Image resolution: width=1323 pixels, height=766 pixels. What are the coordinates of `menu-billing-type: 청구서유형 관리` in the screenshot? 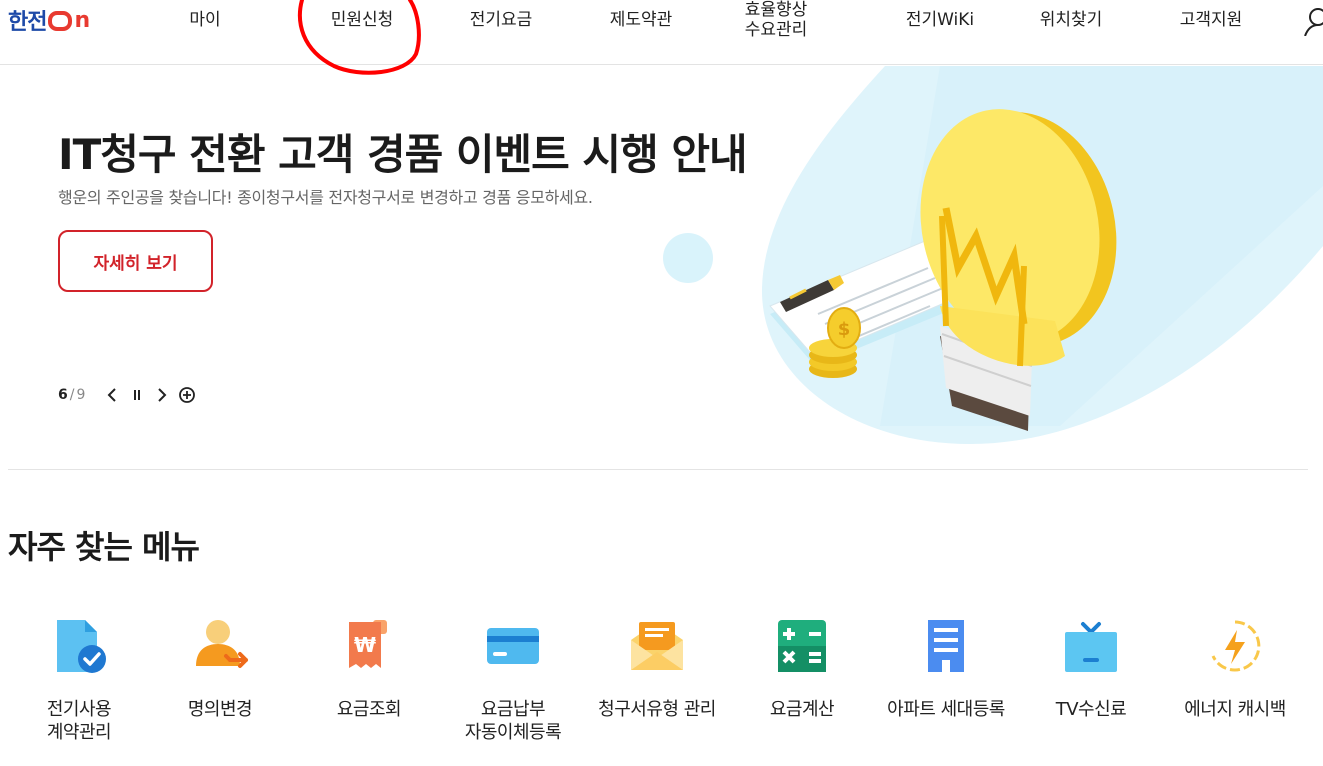 It's located at (657, 683).